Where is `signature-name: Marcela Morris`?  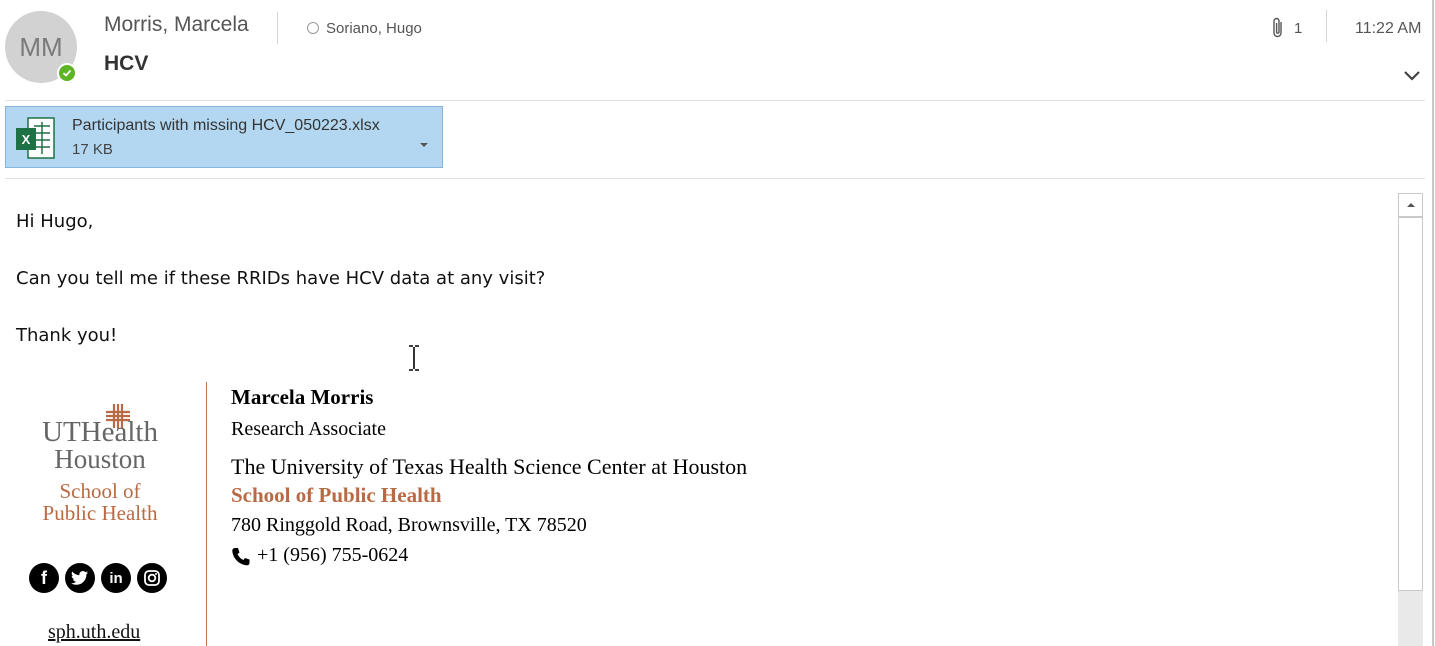
signature-name: Marcela Morris is located at coordinates (302, 397).